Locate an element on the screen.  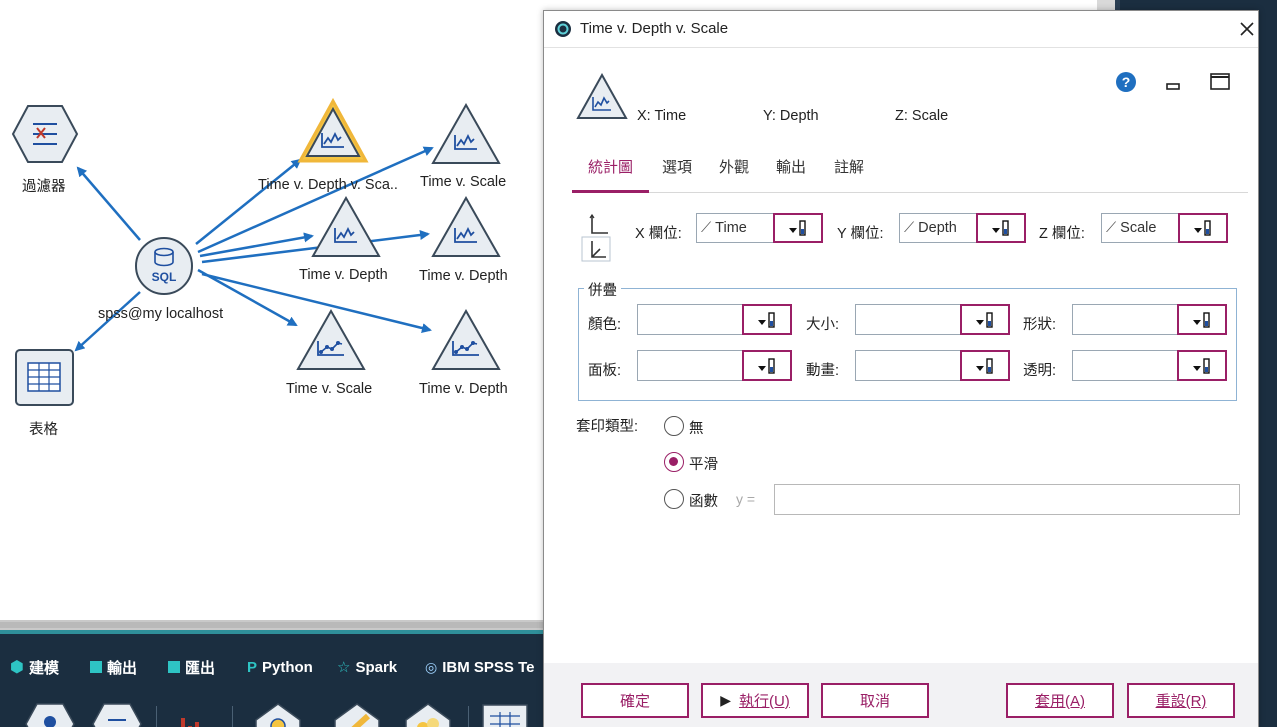
palette-node-icon is located at coordinates (50, 714).